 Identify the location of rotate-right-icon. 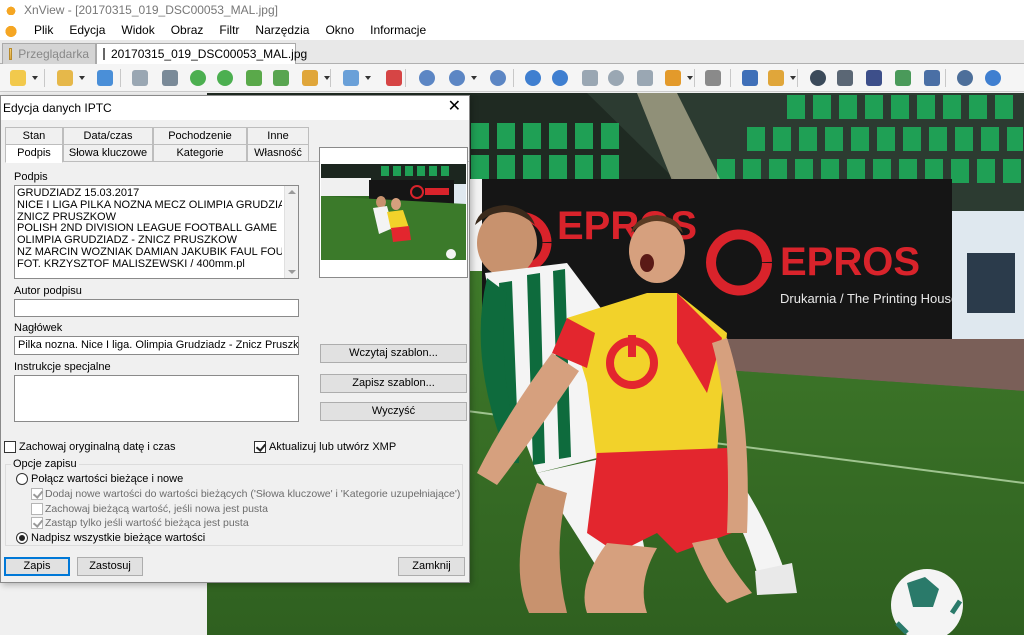
(225, 78).